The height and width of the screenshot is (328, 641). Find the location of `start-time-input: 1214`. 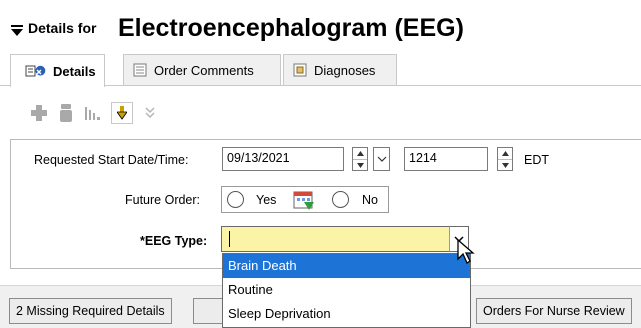

start-time-input: 1214 is located at coordinates (446, 159).